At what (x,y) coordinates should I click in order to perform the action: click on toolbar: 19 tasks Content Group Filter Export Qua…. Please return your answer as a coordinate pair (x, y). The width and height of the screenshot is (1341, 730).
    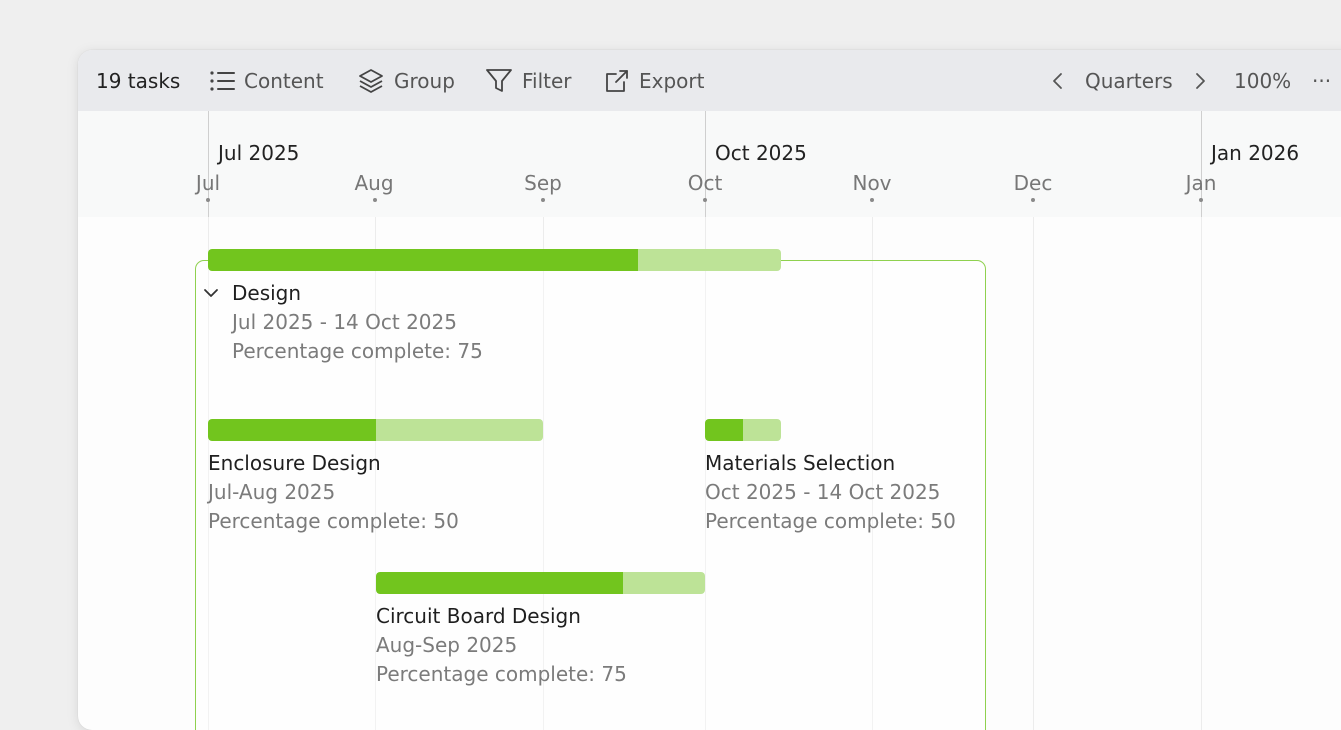
    Looking at the image, I should click on (709, 80).